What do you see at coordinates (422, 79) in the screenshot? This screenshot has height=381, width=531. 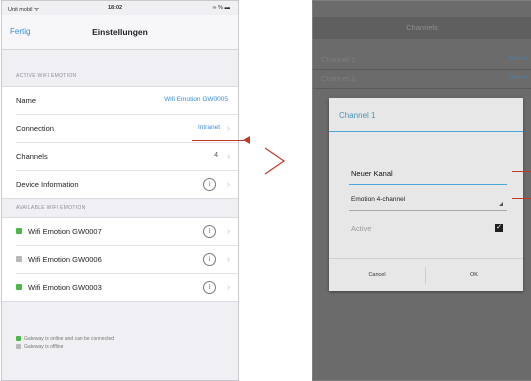 I see `channel-list-item: Channel 2 Active` at bounding box center [422, 79].